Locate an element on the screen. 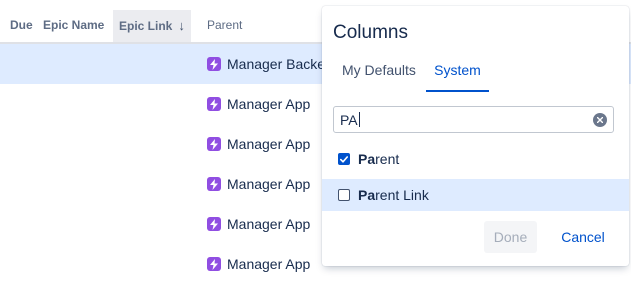 Image resolution: width=631 pixels, height=284 pixels. column-option-parent-link: Parent Link is located at coordinates (475, 195).